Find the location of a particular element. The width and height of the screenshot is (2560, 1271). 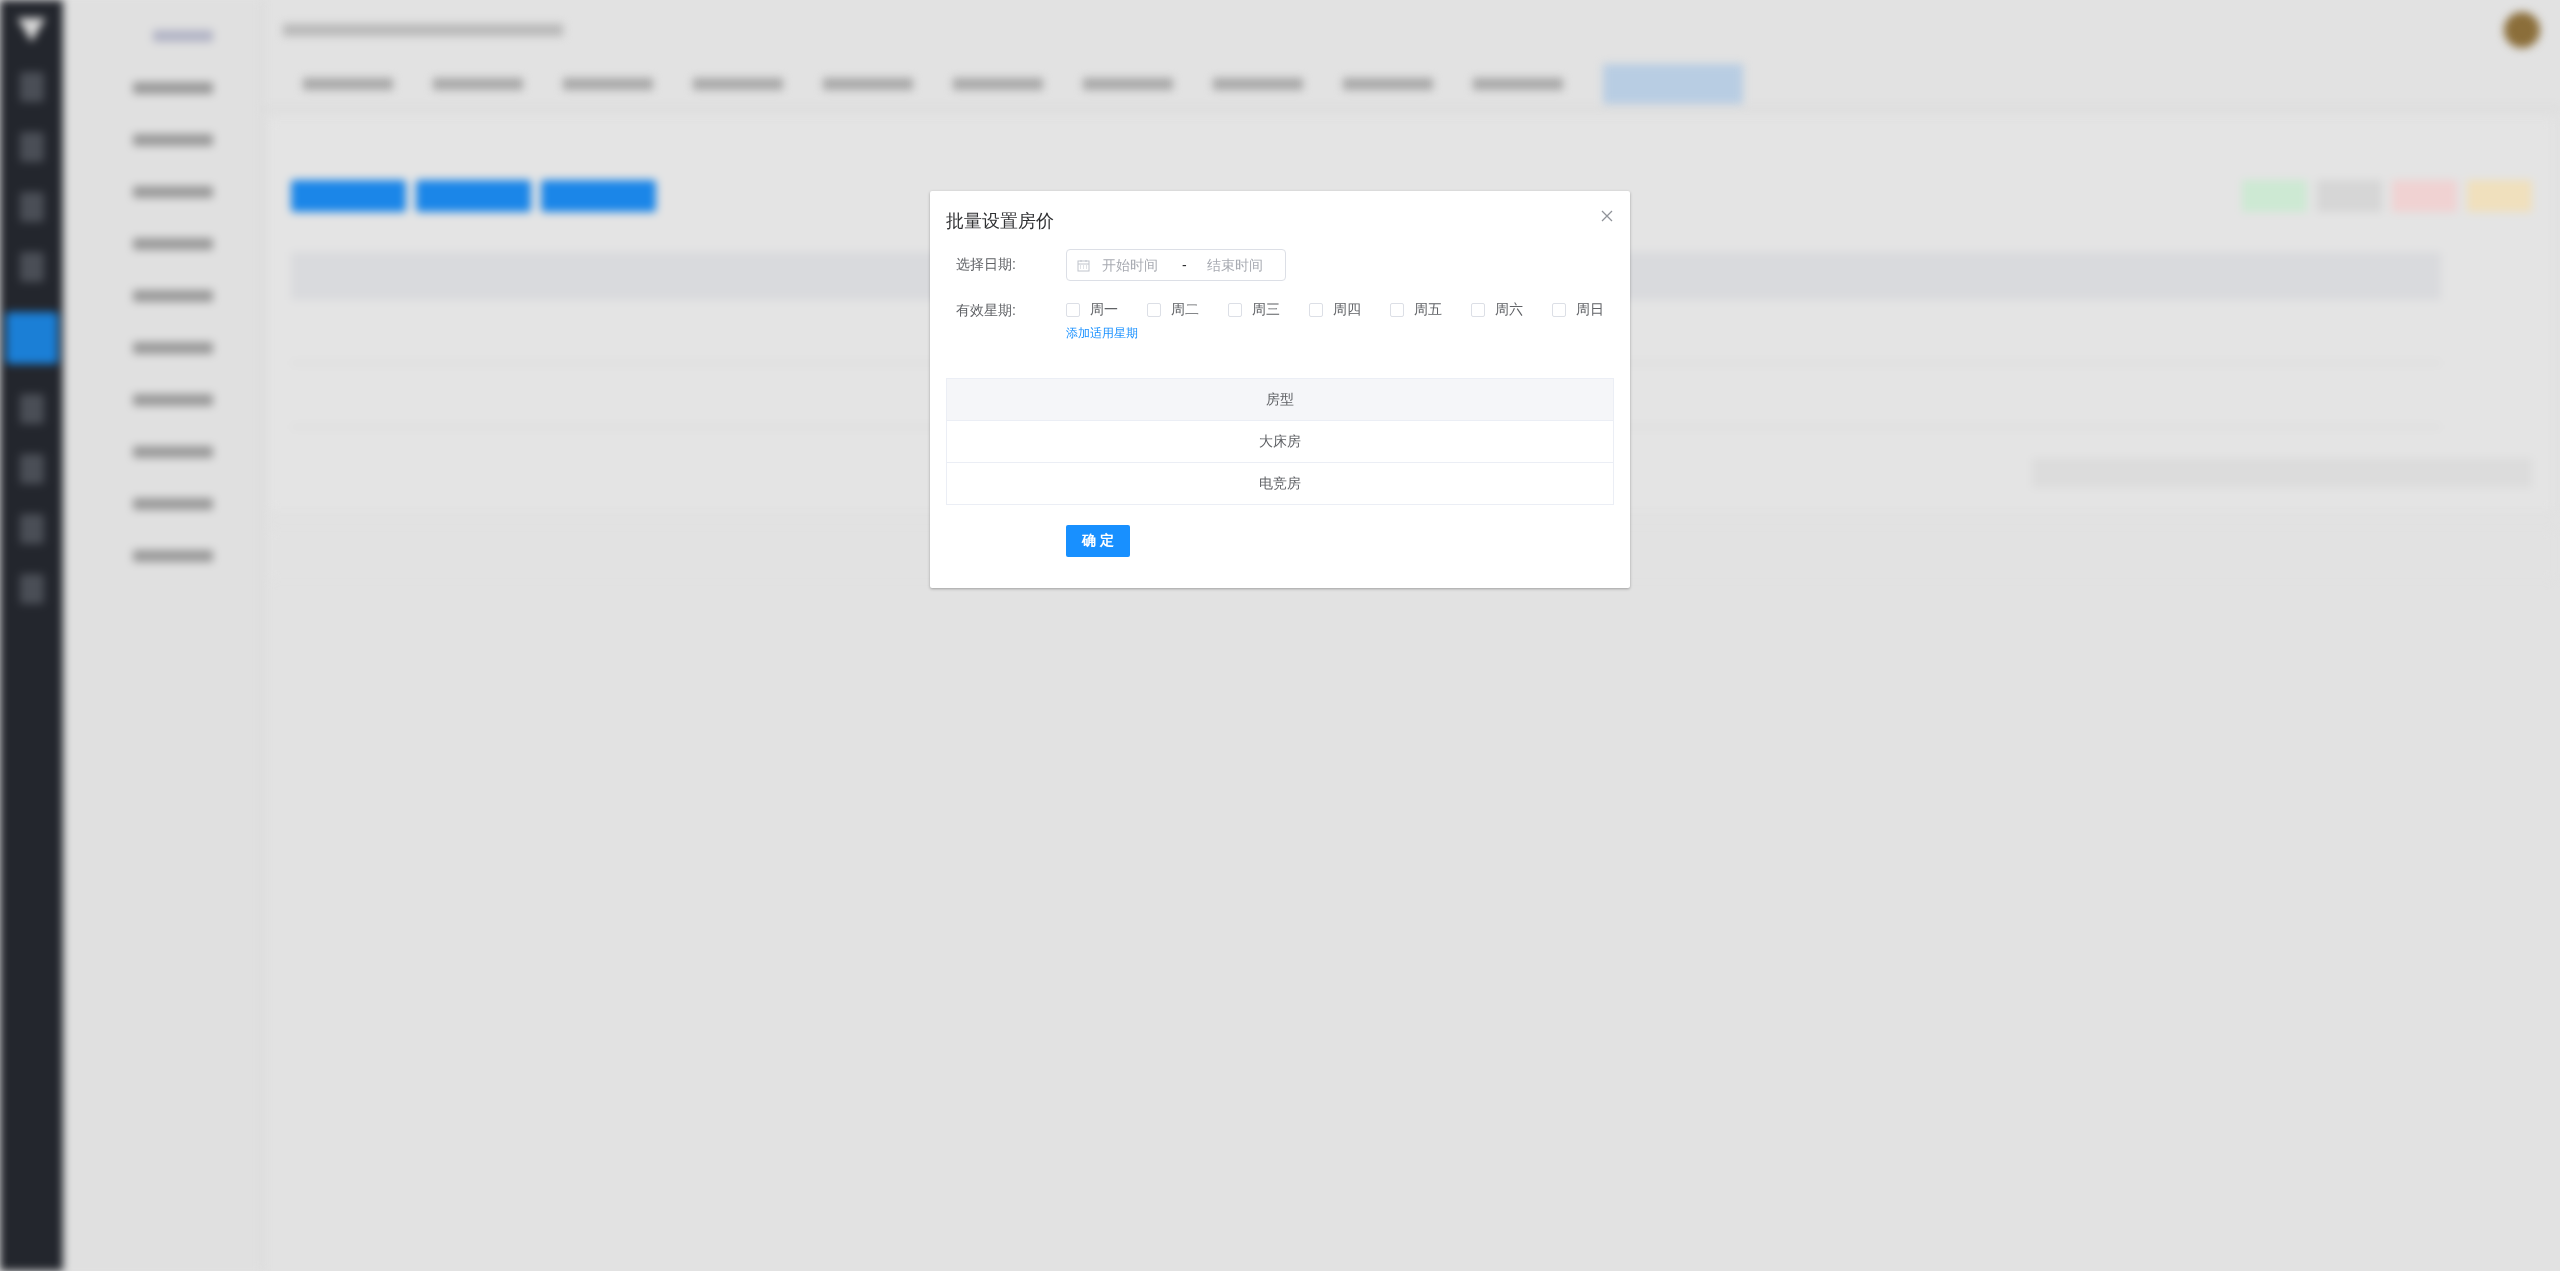

add-weekday-link: 添加适用星期 is located at coordinates (1102, 333).